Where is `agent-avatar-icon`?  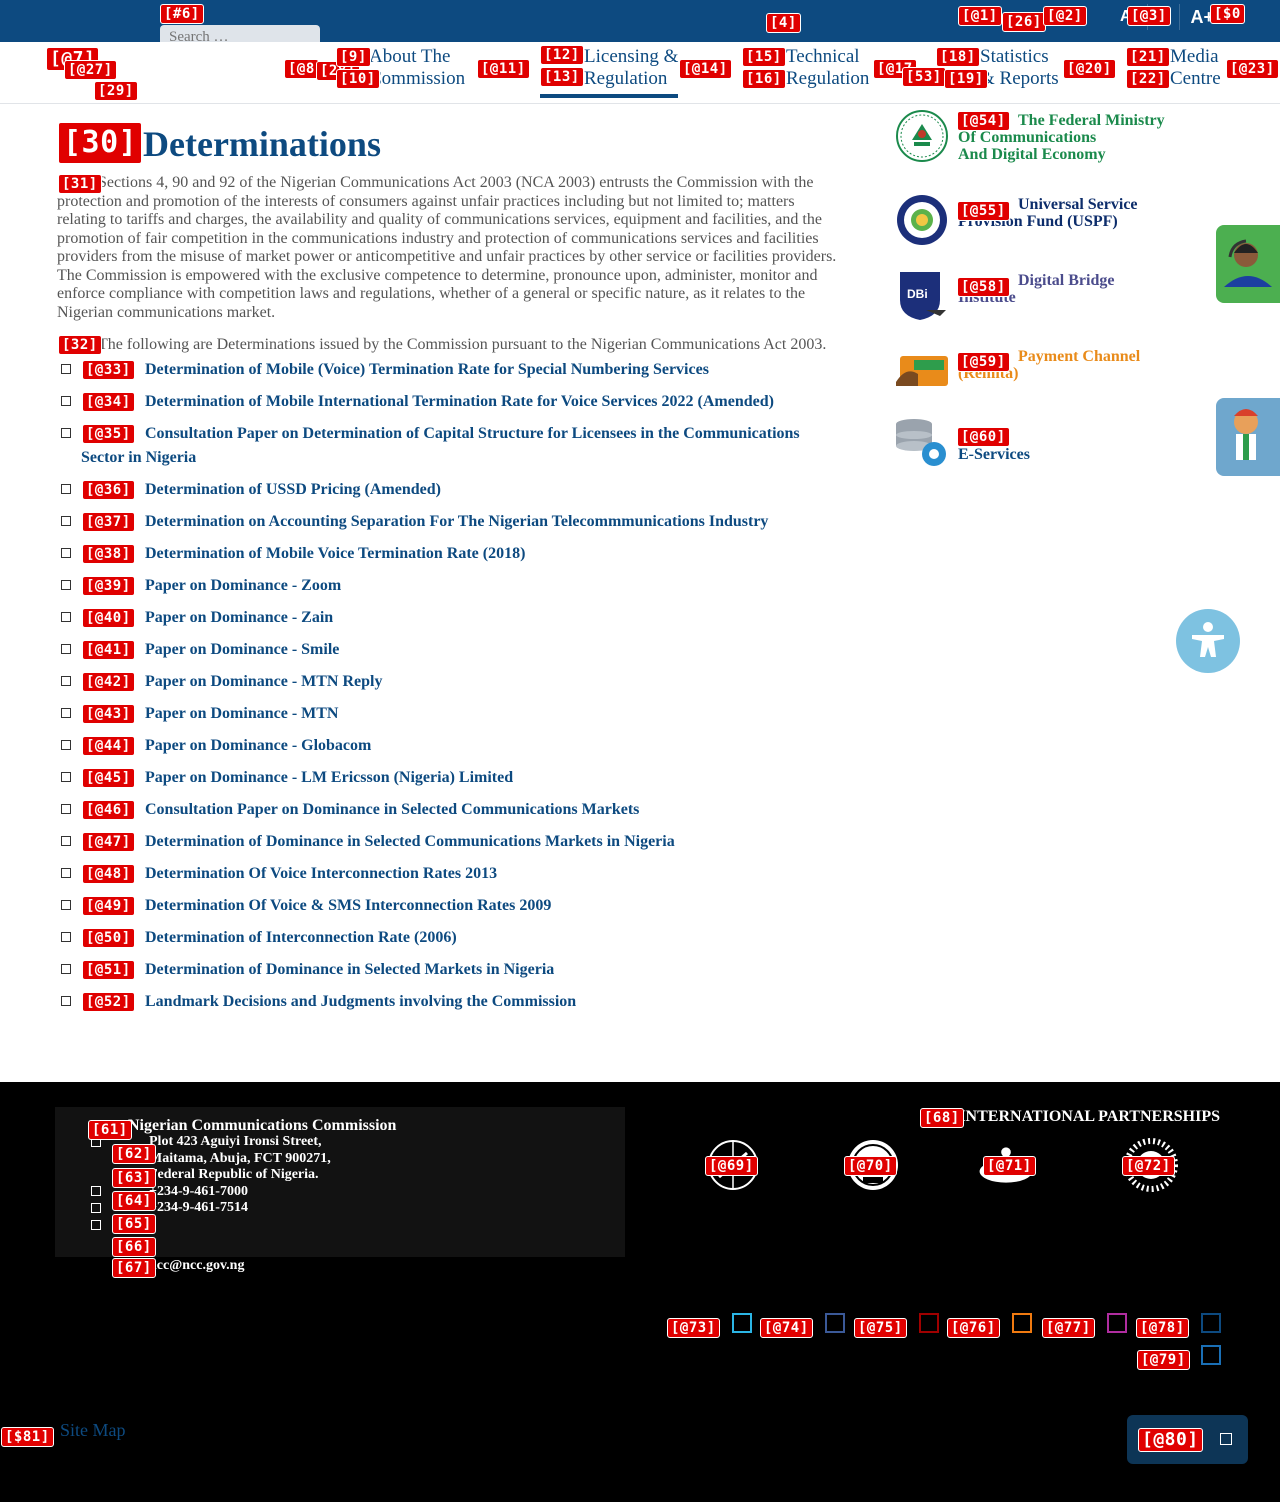
agent-avatar-icon is located at coordinates (1248, 263).